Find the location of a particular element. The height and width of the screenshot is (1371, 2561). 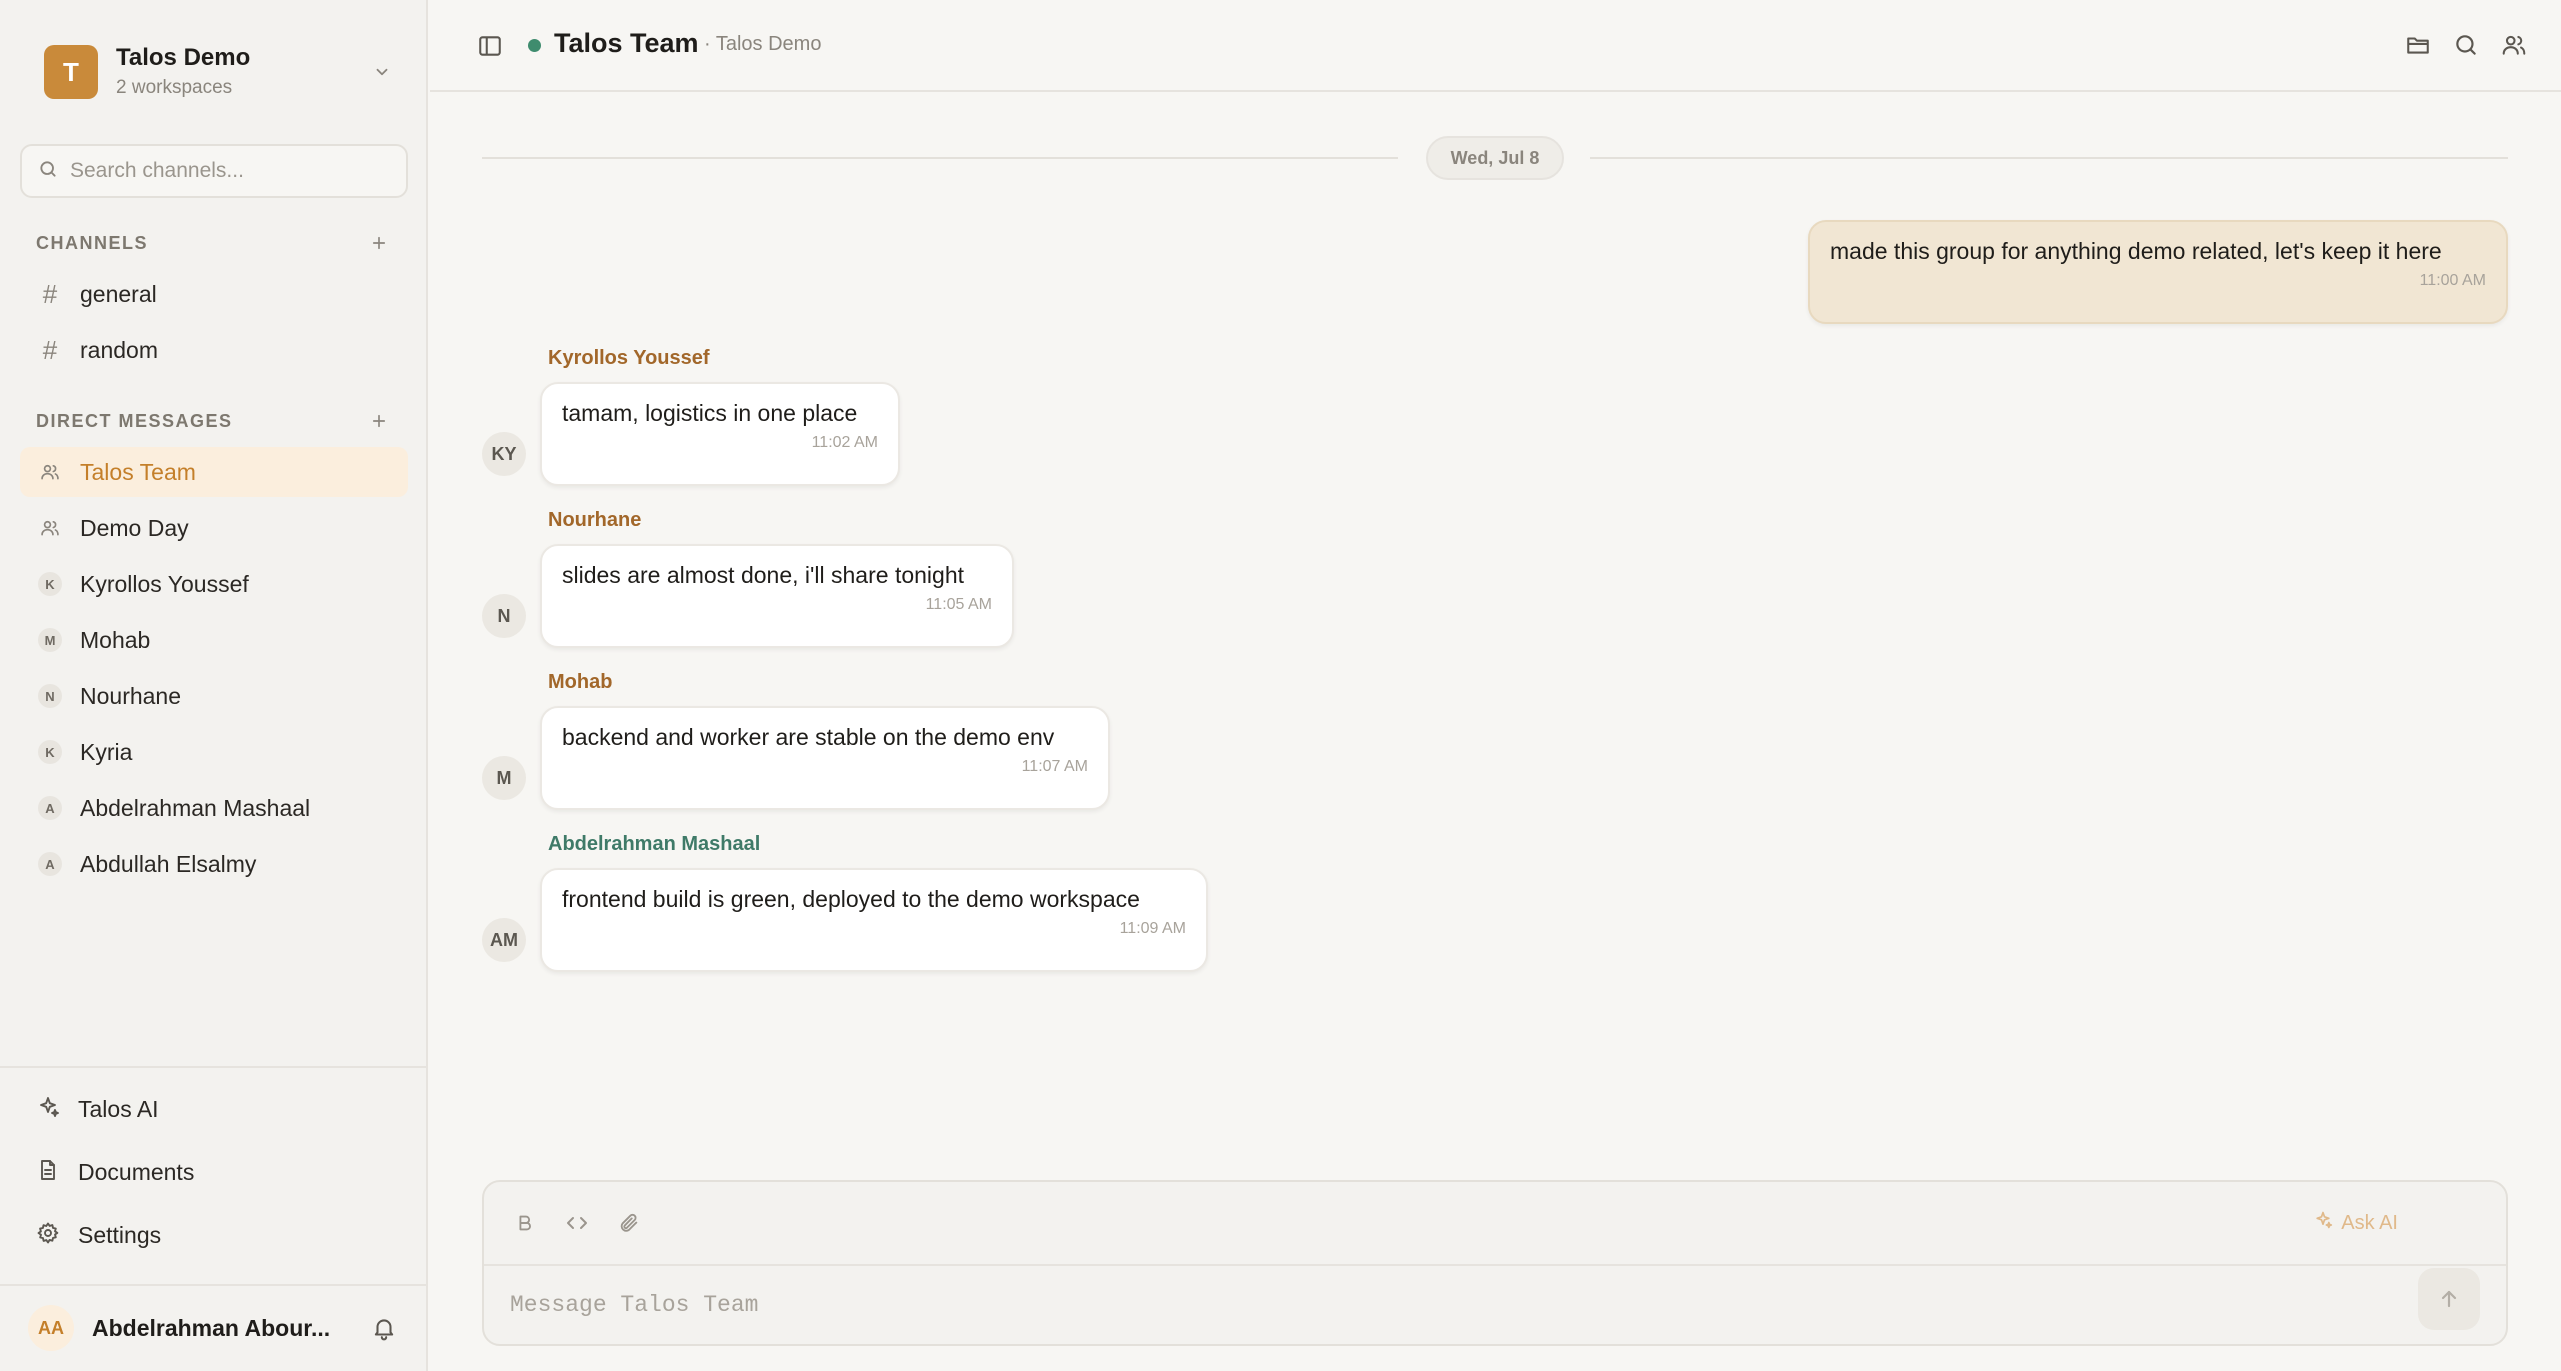

message-sender: Nourhane is located at coordinates (595, 520).